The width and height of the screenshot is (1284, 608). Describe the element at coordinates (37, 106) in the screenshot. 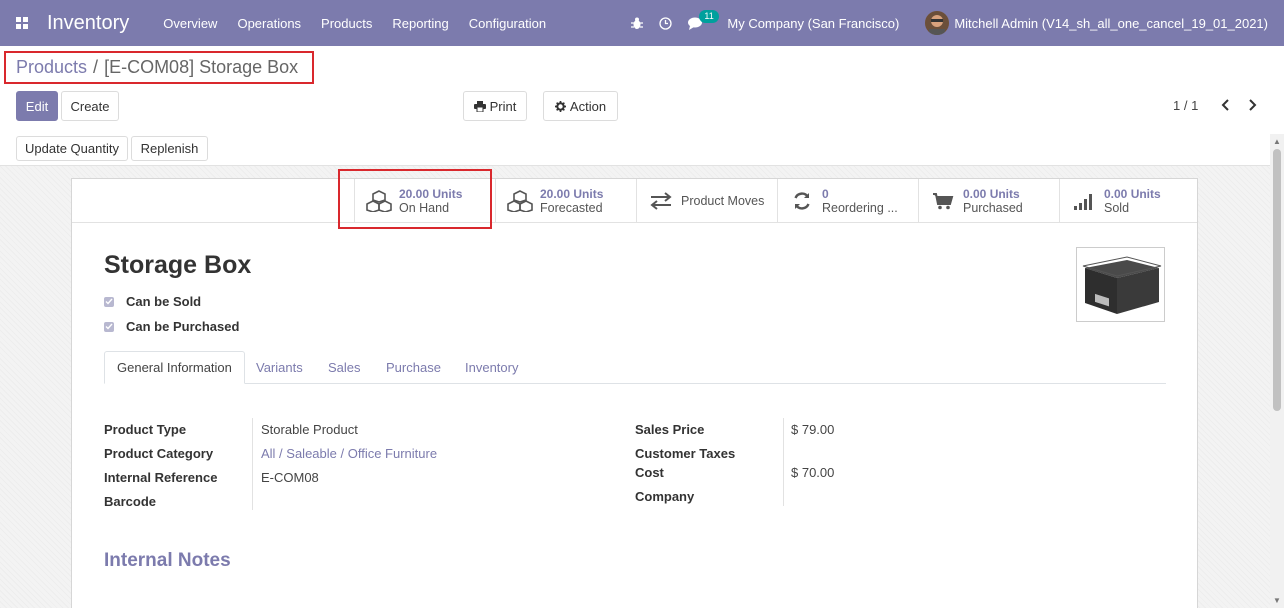

I see `edit-button: Edit` at that location.